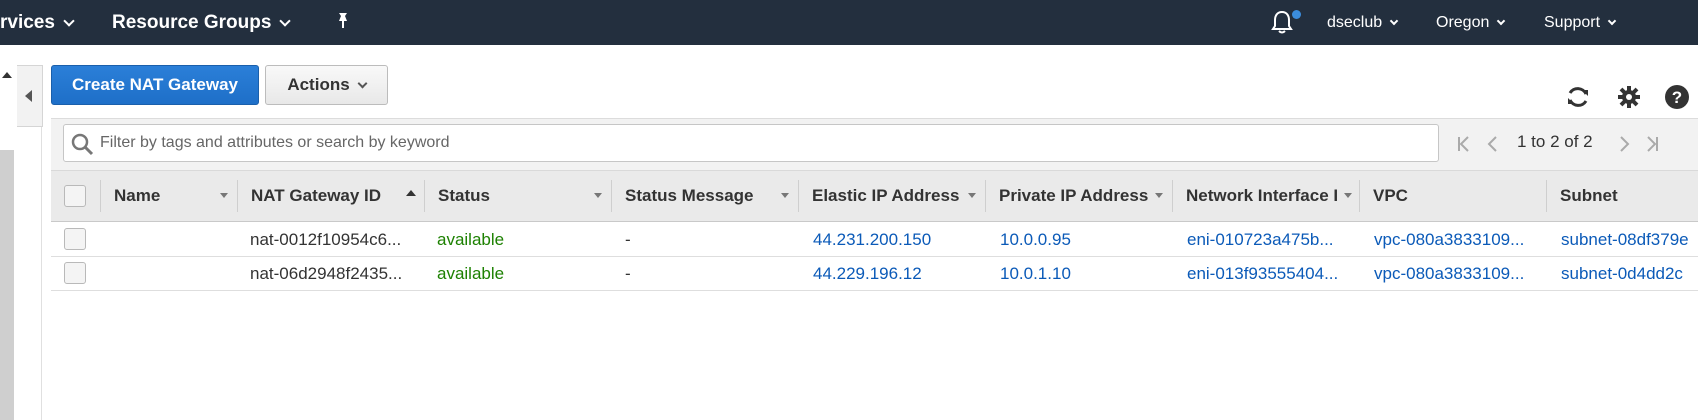 This screenshot has height=420, width=1698. I want to click on column-header-status-message: Status Message, so click(689, 196).